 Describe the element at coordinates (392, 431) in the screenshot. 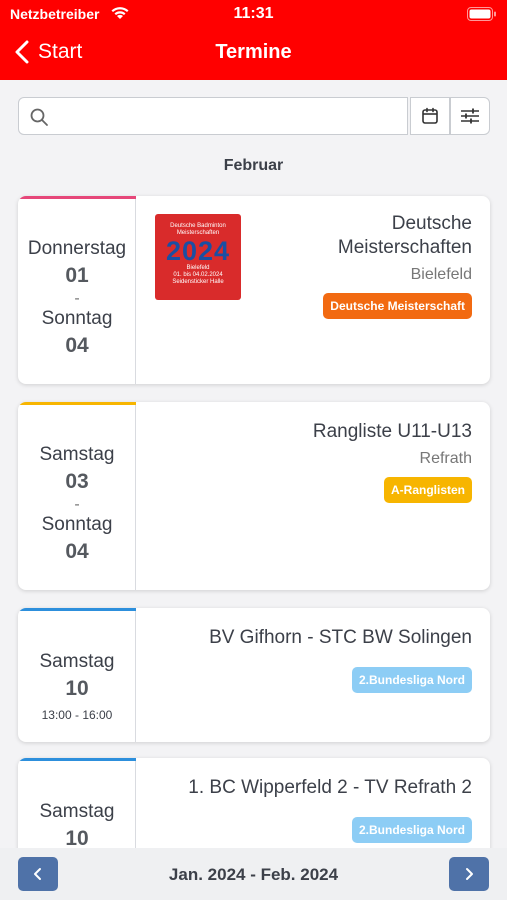

I see `event-title: Rangliste U11-U13` at that location.